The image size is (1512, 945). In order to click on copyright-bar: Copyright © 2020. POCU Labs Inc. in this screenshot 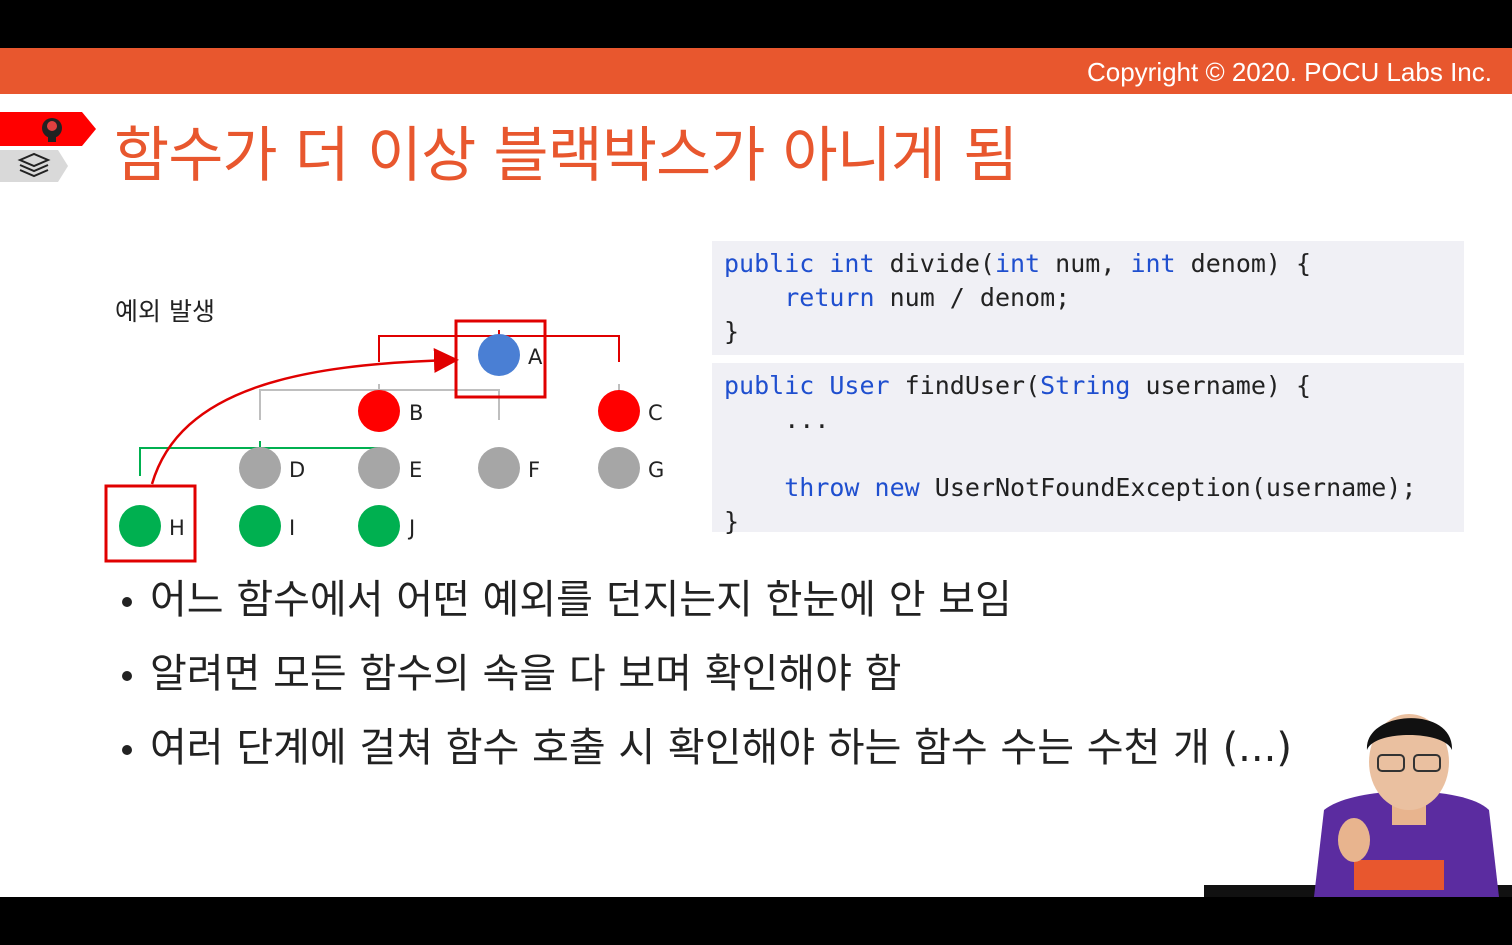, I will do `click(756, 71)`.